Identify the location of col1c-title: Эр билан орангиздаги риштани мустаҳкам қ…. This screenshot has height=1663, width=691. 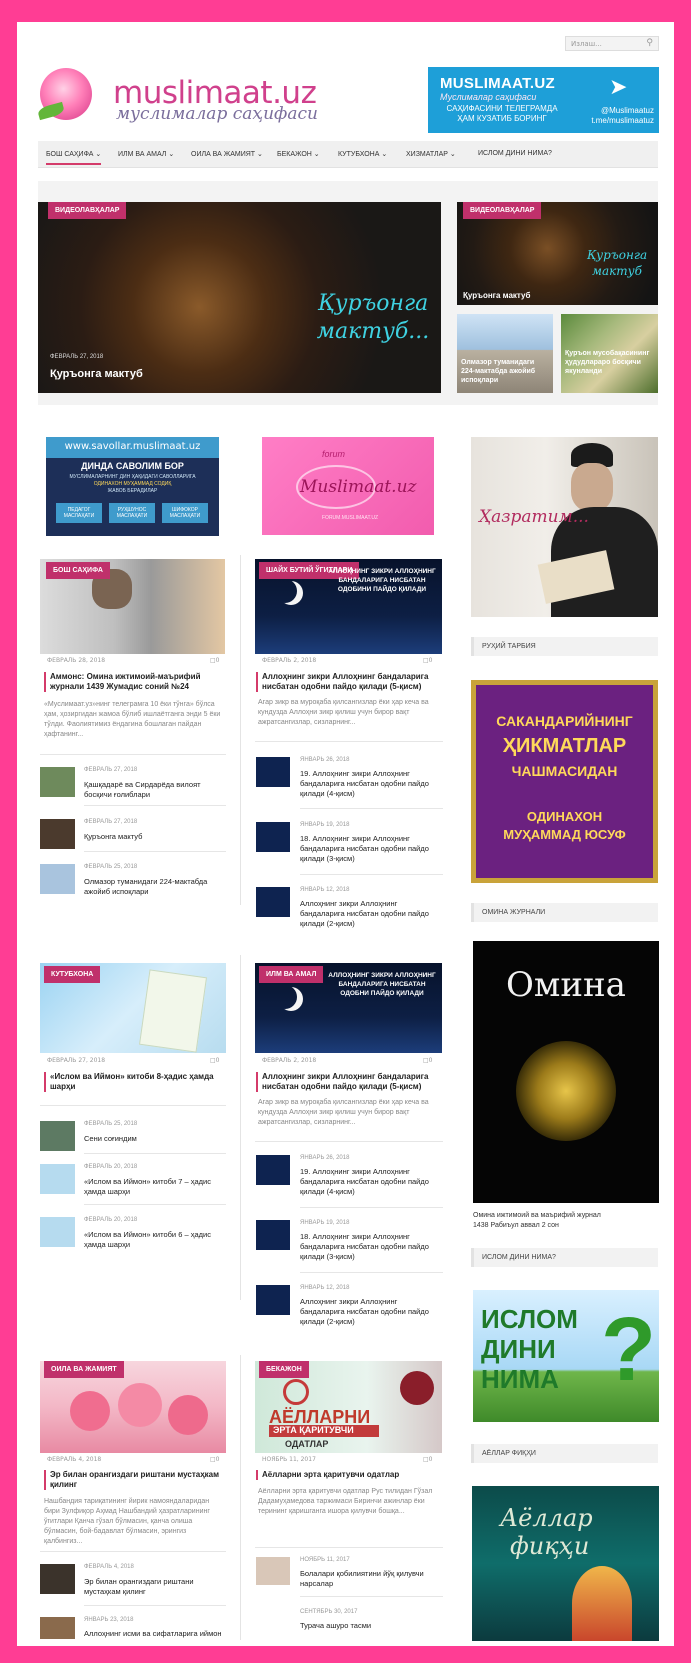
(135, 1480).